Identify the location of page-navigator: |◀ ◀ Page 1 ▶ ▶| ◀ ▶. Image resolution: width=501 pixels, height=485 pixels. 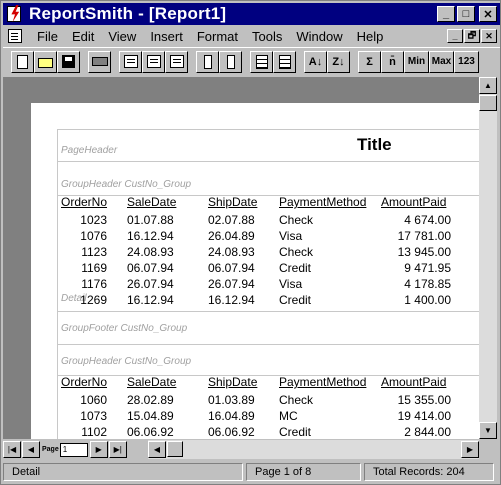
(250, 449).